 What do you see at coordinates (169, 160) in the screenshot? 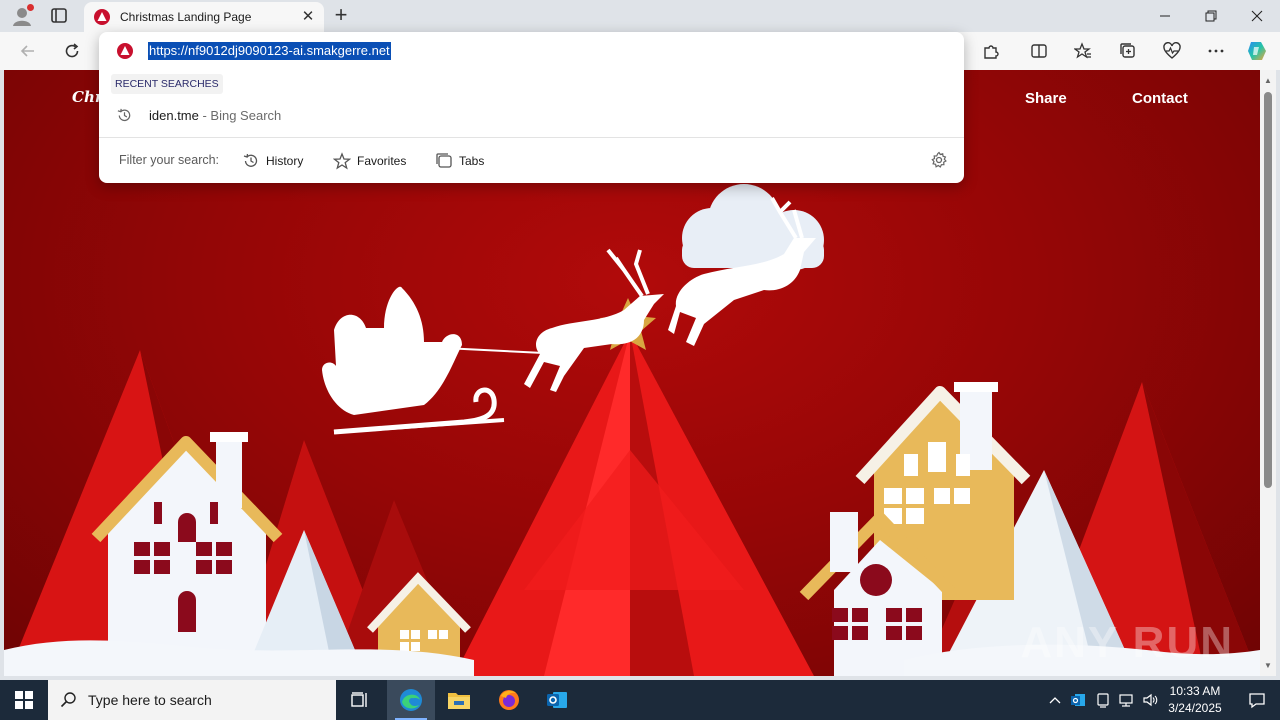
I see `filter-search-label: Filter your search:` at bounding box center [169, 160].